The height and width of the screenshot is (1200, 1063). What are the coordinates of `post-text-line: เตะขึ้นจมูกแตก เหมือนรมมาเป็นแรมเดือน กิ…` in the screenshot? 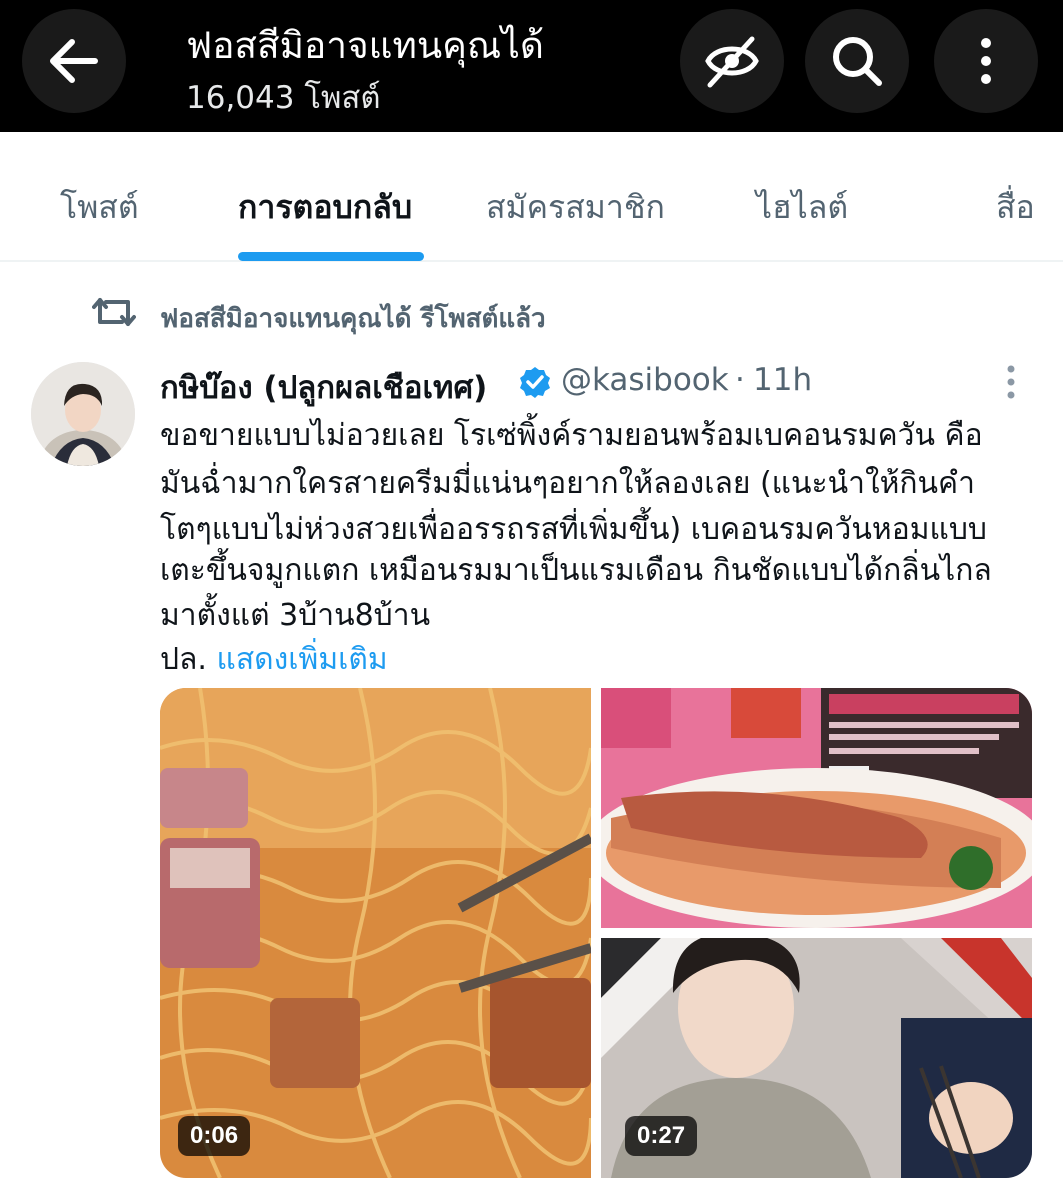 It's located at (576, 570).